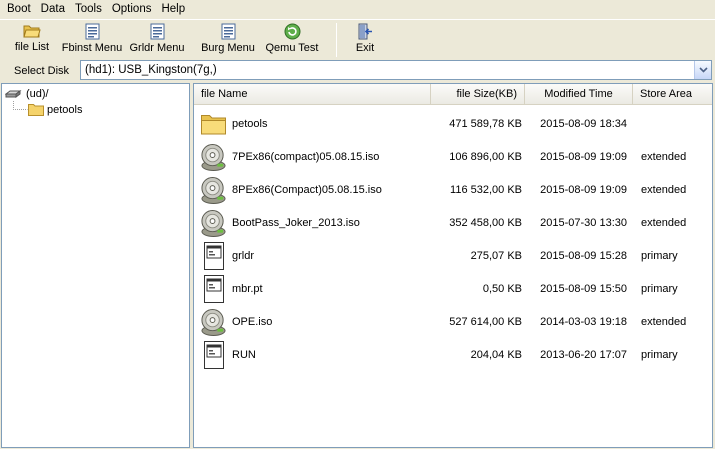  I want to click on tree-item-root: (ud)/, so click(27, 93).